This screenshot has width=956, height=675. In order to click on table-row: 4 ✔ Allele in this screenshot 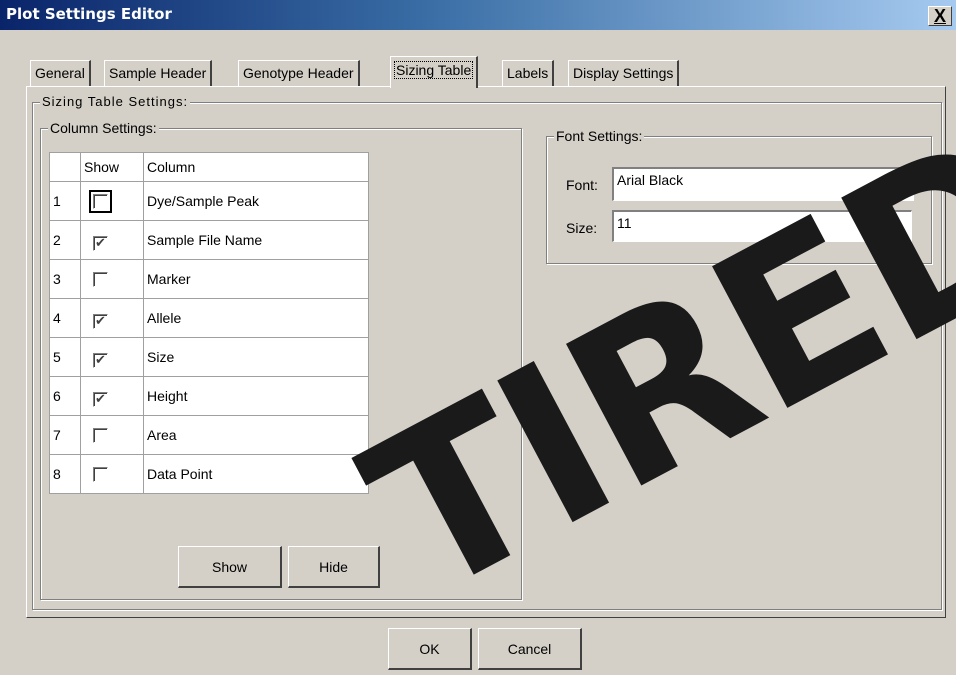, I will do `click(209, 318)`.